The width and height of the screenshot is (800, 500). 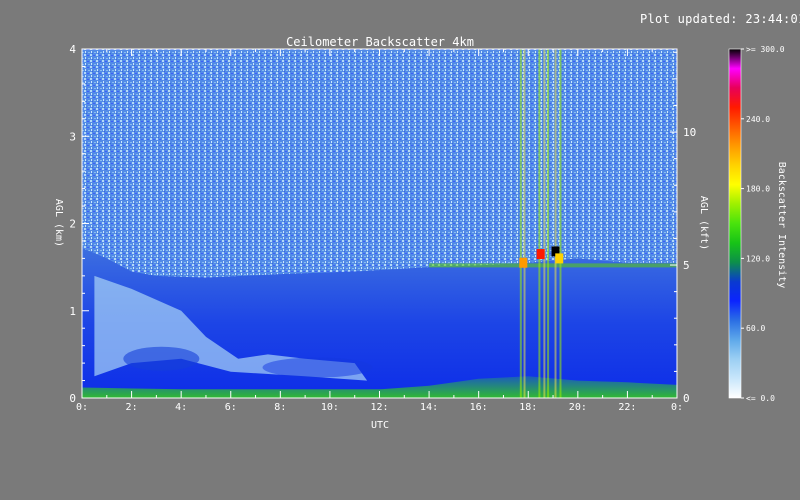 What do you see at coordinates (686, 265) in the screenshot?
I see `y-right-tick-label: 5` at bounding box center [686, 265].